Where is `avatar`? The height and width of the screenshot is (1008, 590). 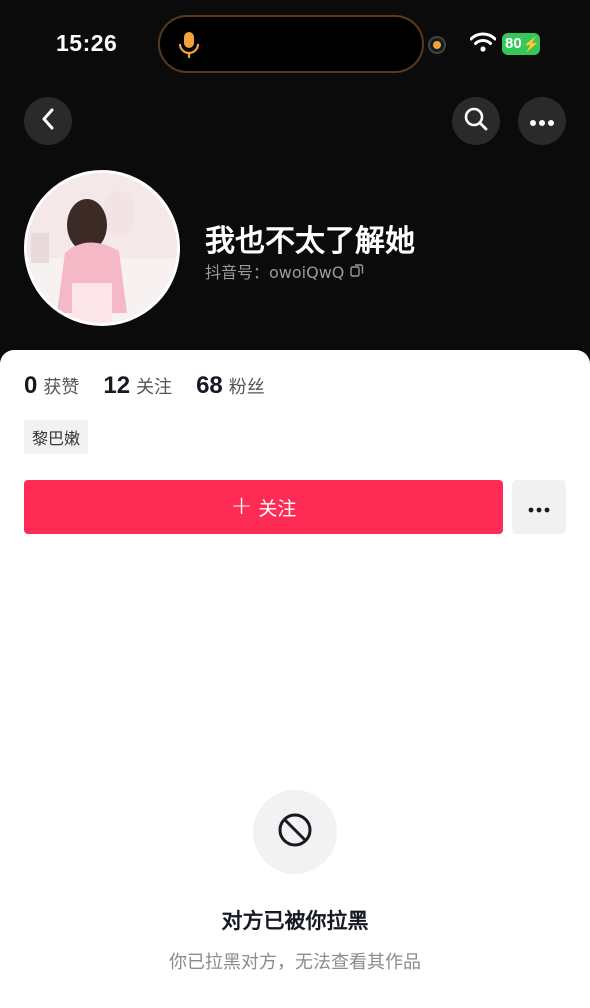 avatar is located at coordinates (102, 248).